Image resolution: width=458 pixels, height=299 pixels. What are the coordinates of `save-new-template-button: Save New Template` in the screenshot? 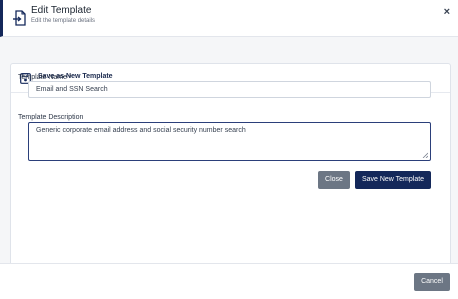 It's located at (393, 180).